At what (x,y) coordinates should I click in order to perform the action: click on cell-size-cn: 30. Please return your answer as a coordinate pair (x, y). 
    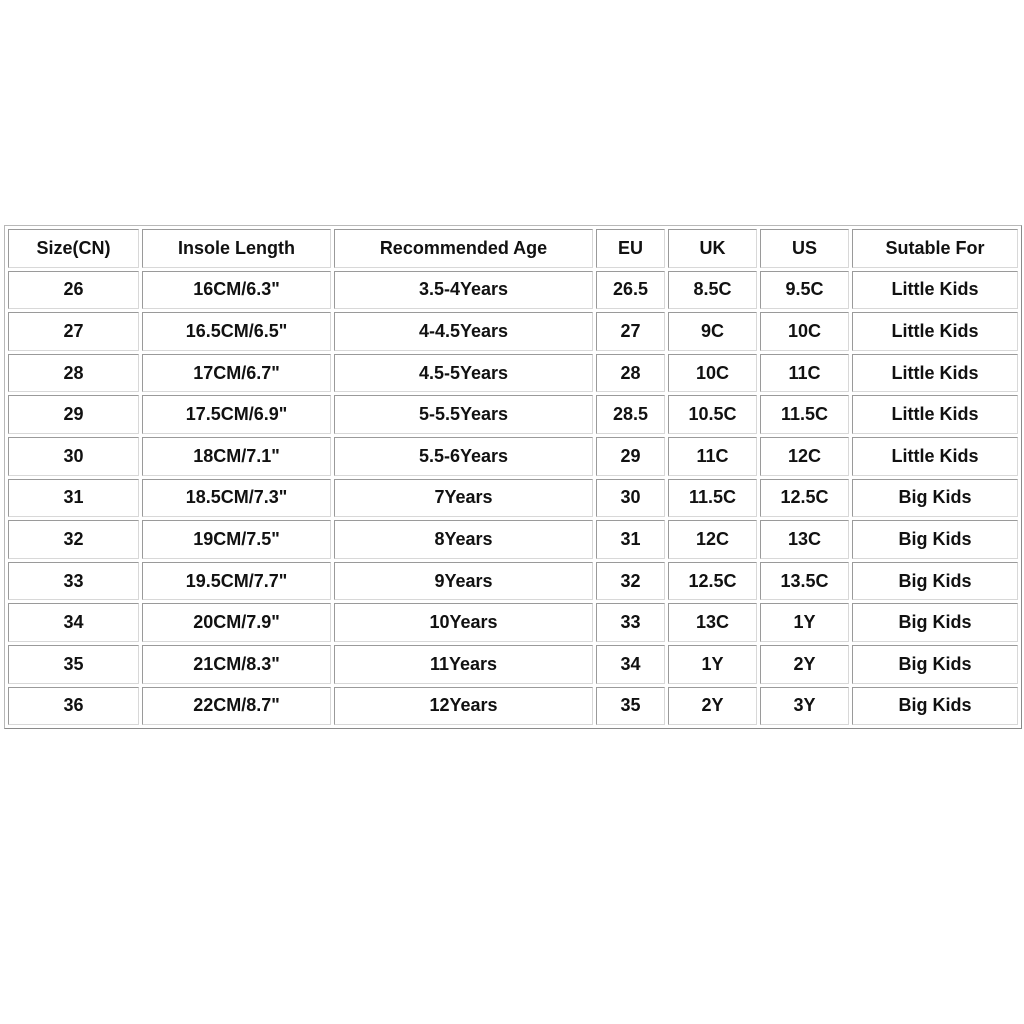
    Looking at the image, I should click on (73, 456).